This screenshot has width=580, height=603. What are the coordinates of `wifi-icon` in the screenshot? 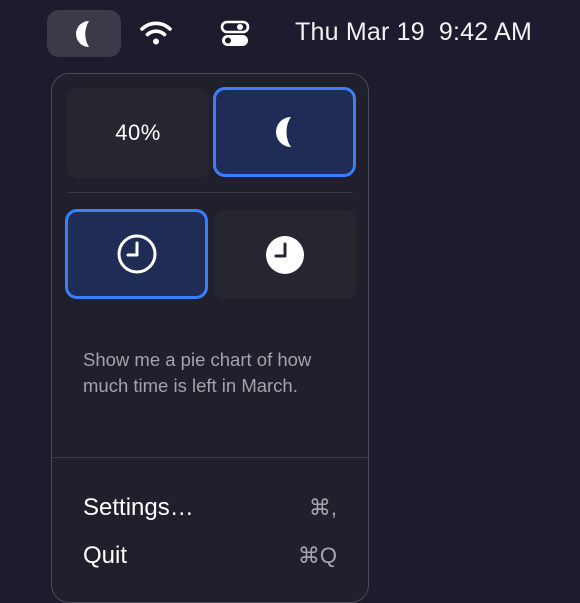 It's located at (156, 33).